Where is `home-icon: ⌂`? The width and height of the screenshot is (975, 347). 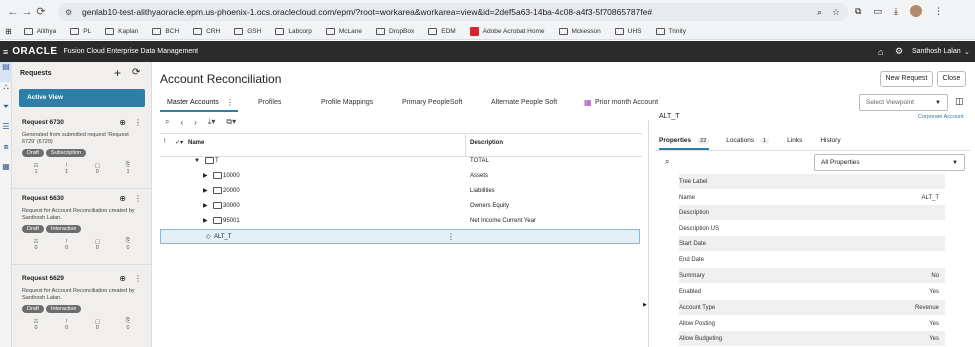 home-icon: ⌂ is located at coordinates (880, 52).